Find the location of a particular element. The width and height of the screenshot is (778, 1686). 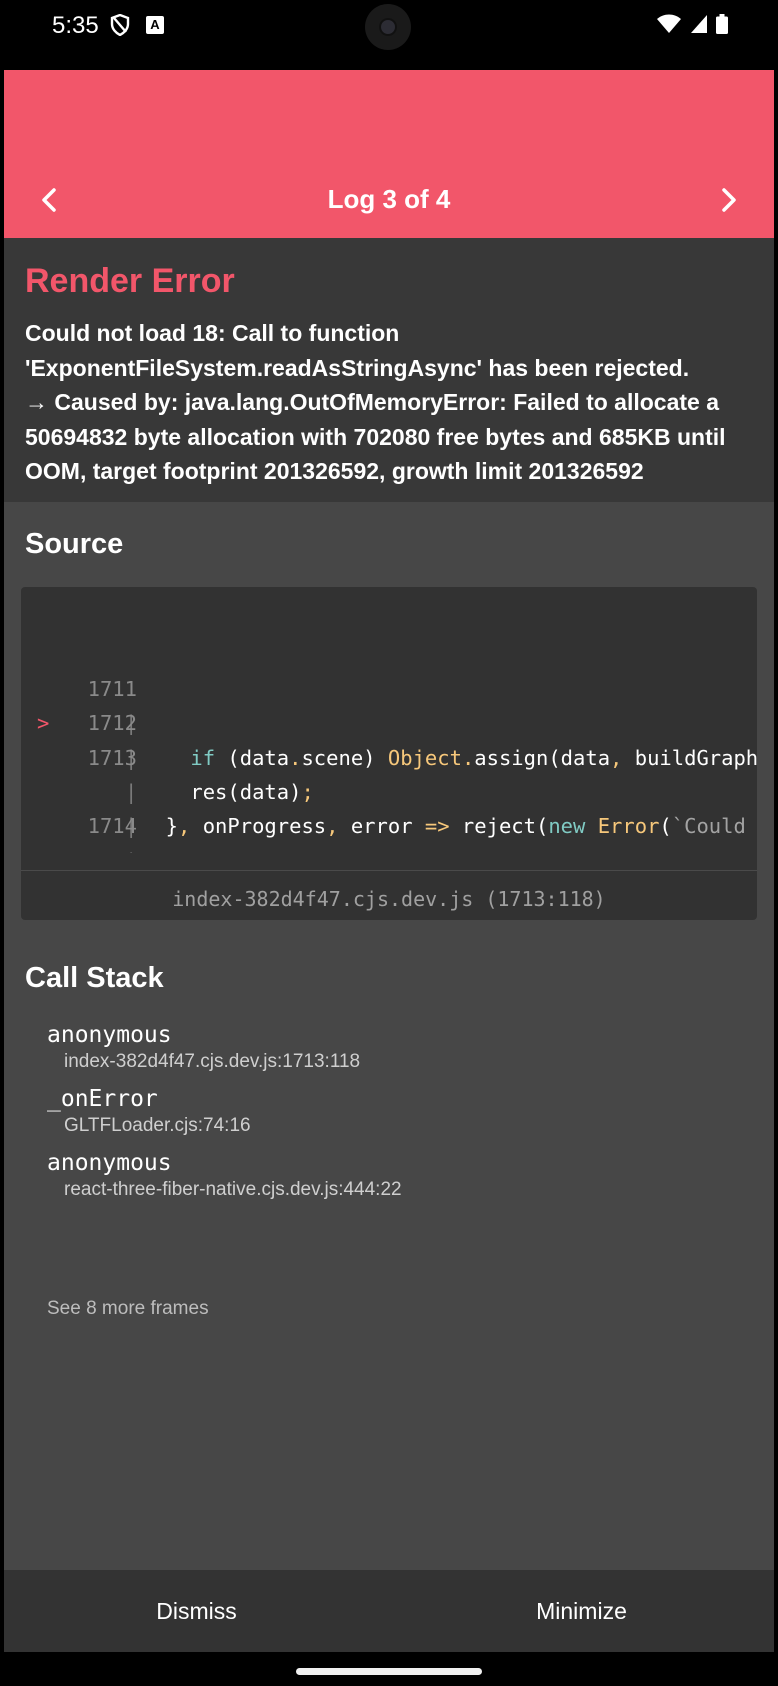

stack-frame: _onError GLTFLoader.cjs:74:16 is located at coordinates (397, 1111).